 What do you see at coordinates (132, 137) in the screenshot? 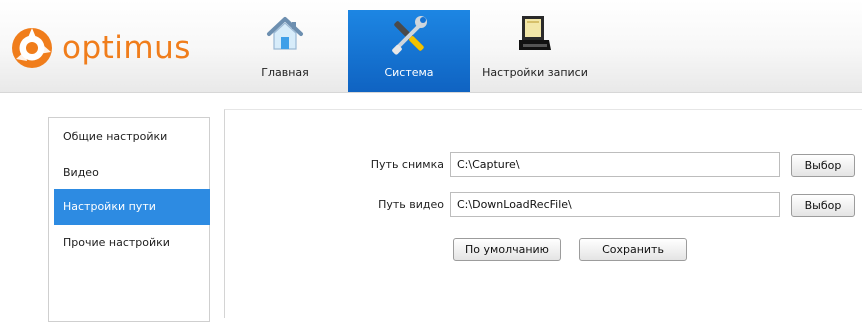
I see `sidebar-item-general: Общие настройки` at bounding box center [132, 137].